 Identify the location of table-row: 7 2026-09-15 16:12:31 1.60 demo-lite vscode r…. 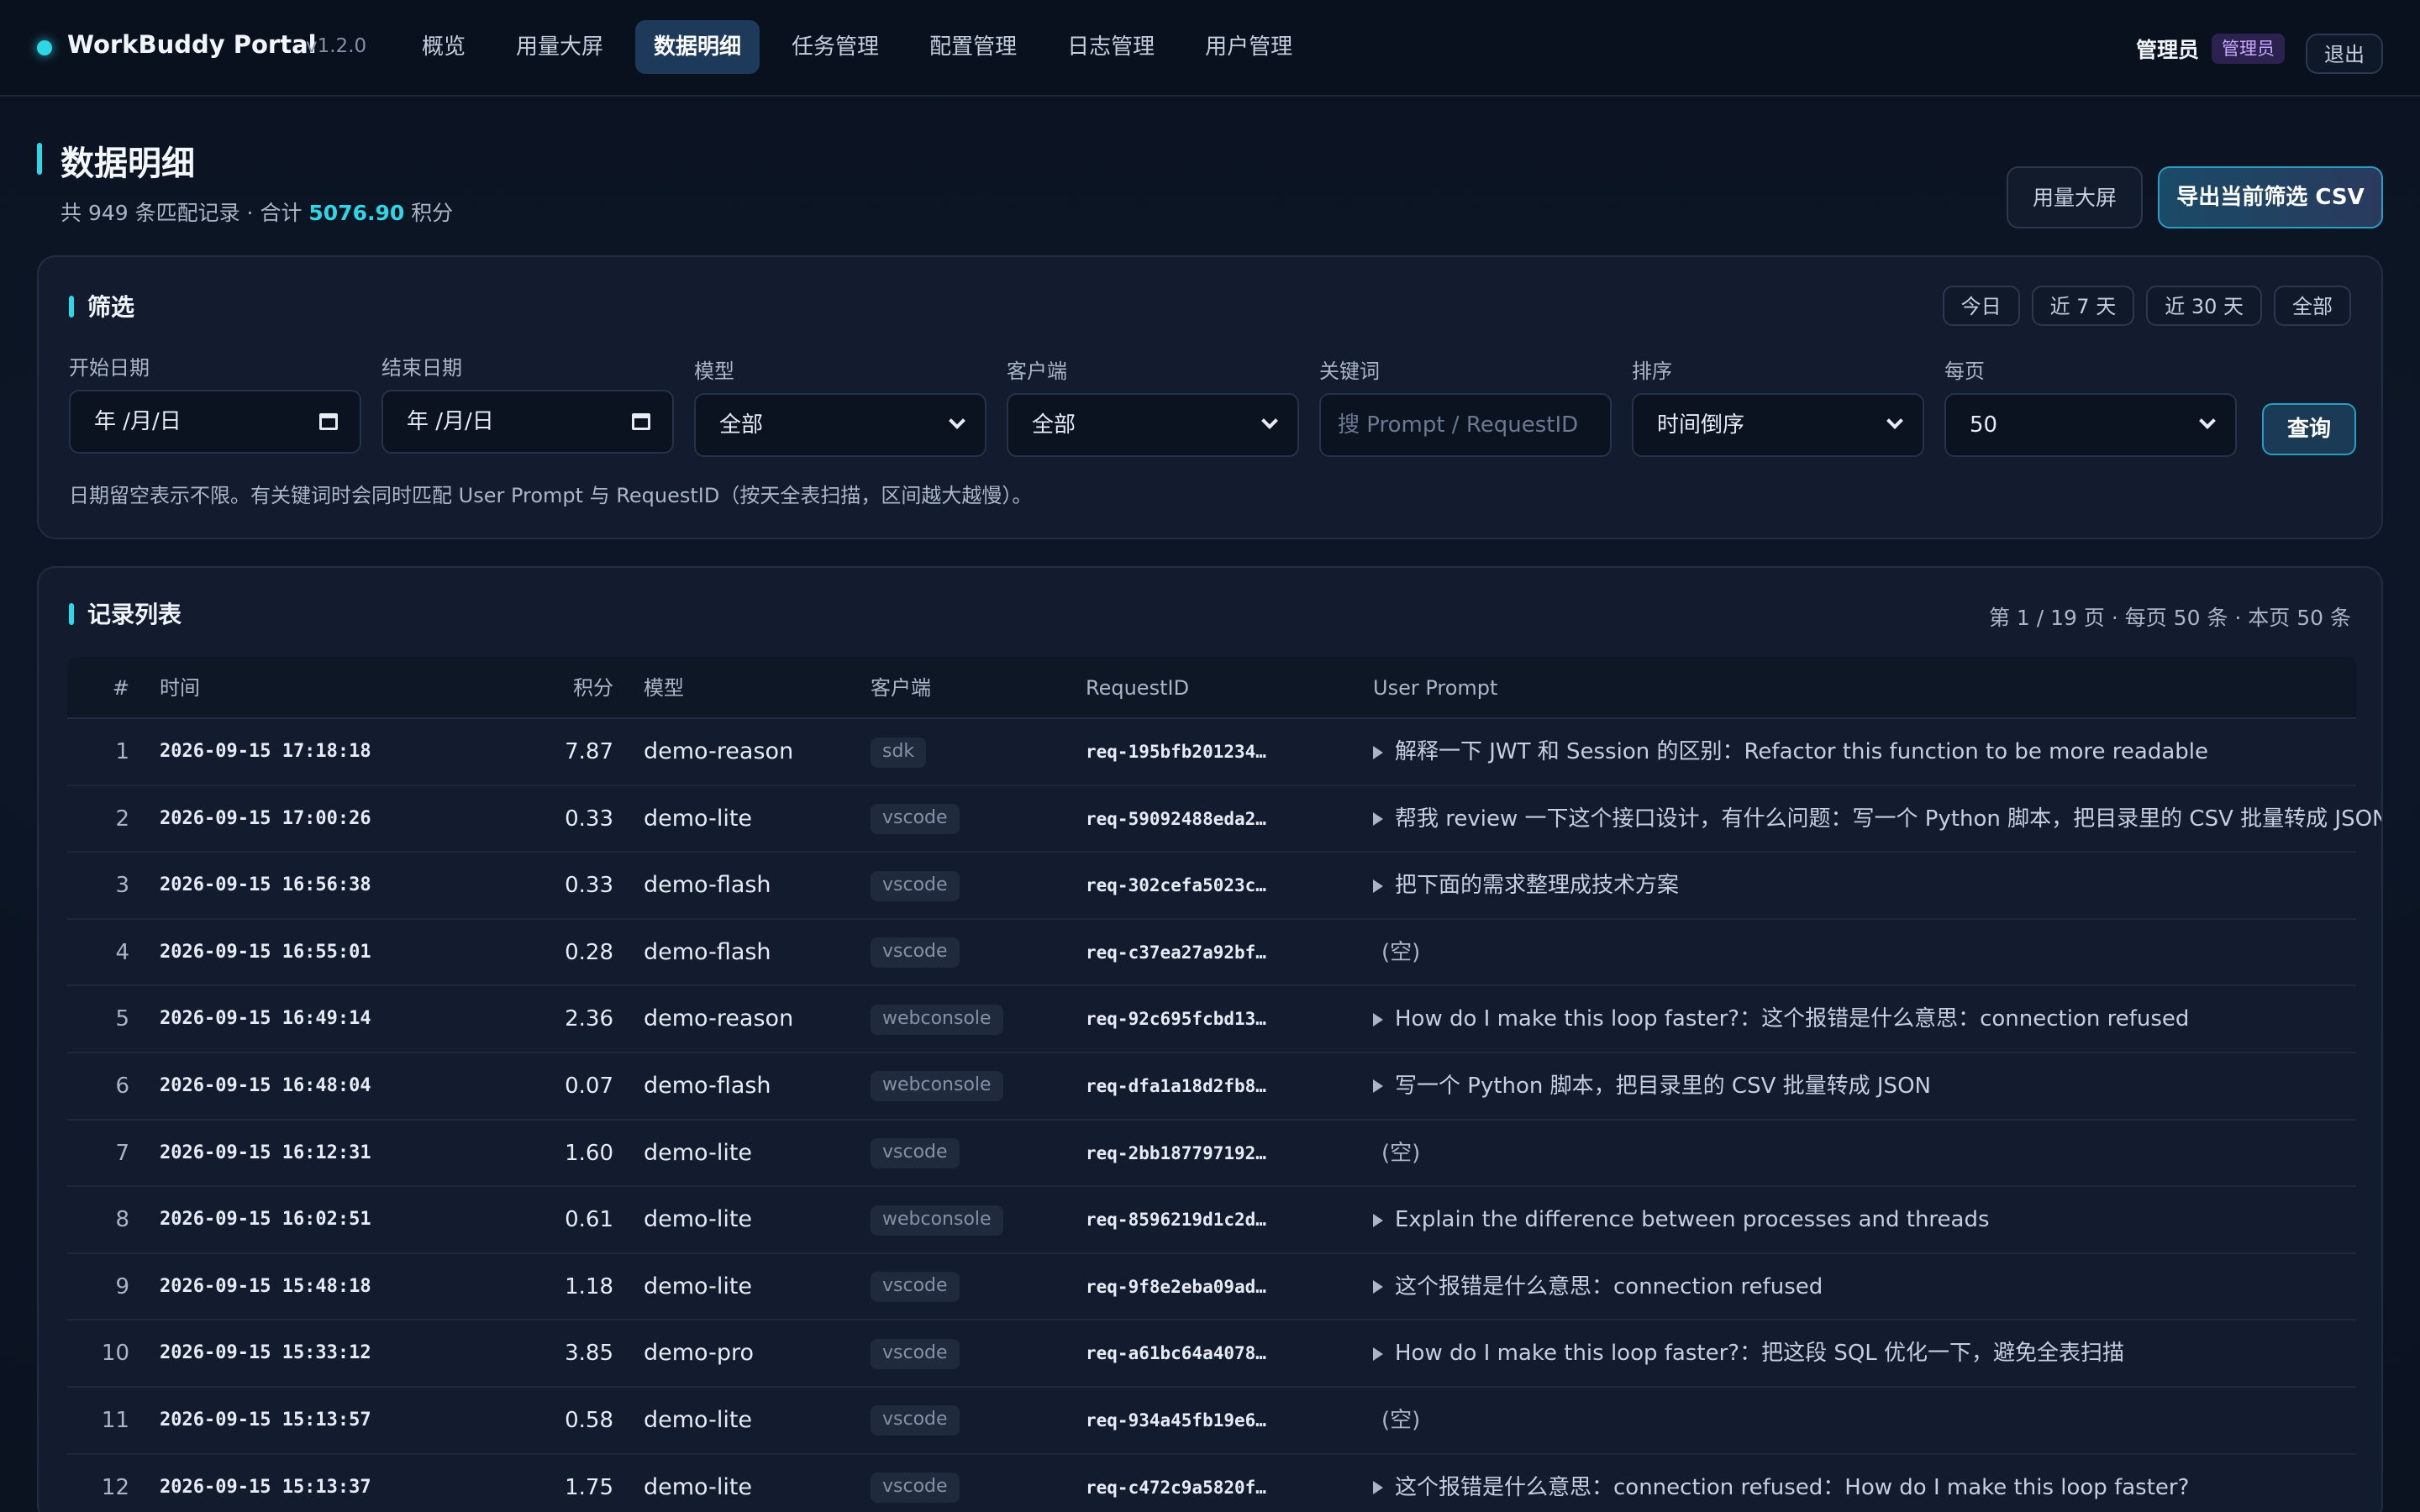
(1211, 1154).